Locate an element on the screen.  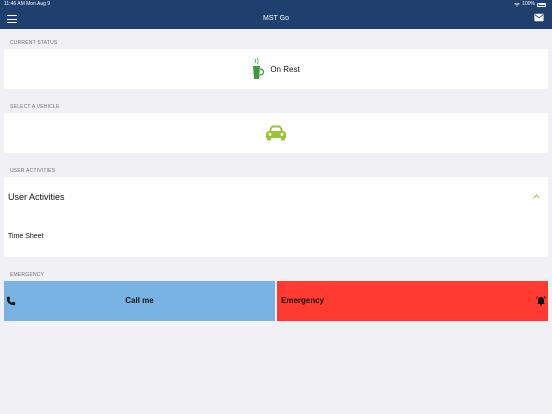
chevron-up-icon is located at coordinates (536, 196).